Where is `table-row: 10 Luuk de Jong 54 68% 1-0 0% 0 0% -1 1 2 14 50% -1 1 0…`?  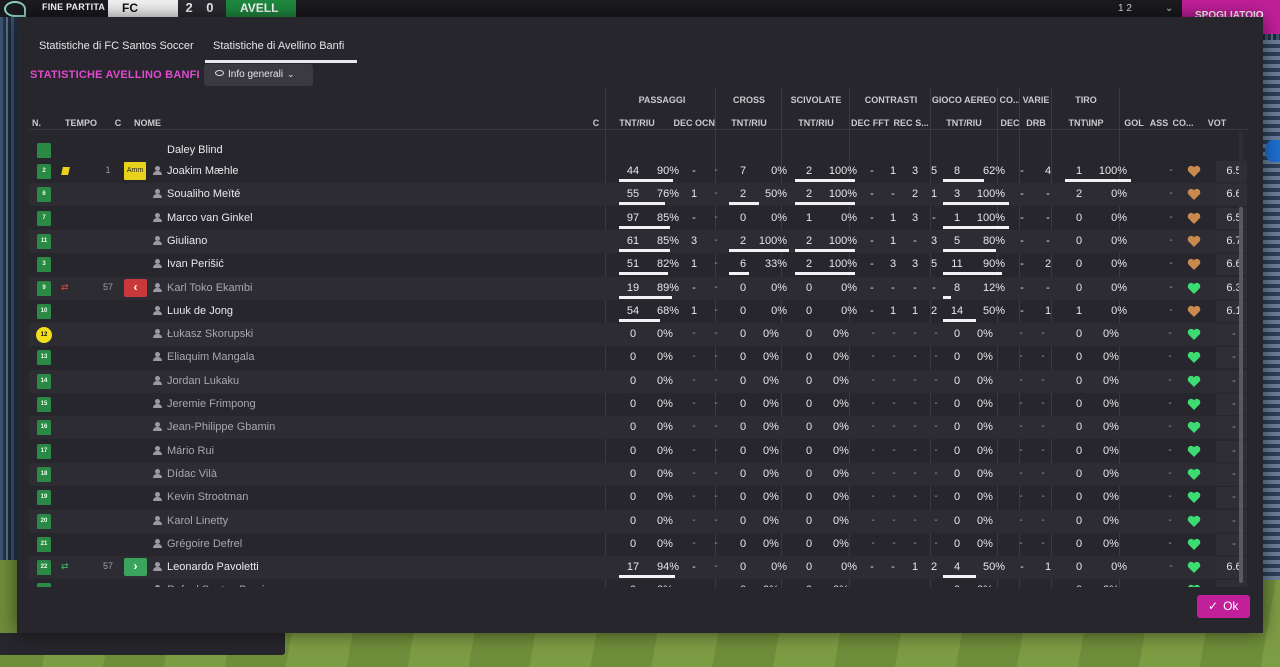
table-row: 10 Luuk de Jong 54 68% 1-0 0% 0 0% -1 1 2 14 50% -1 1 0… is located at coordinates (638, 311).